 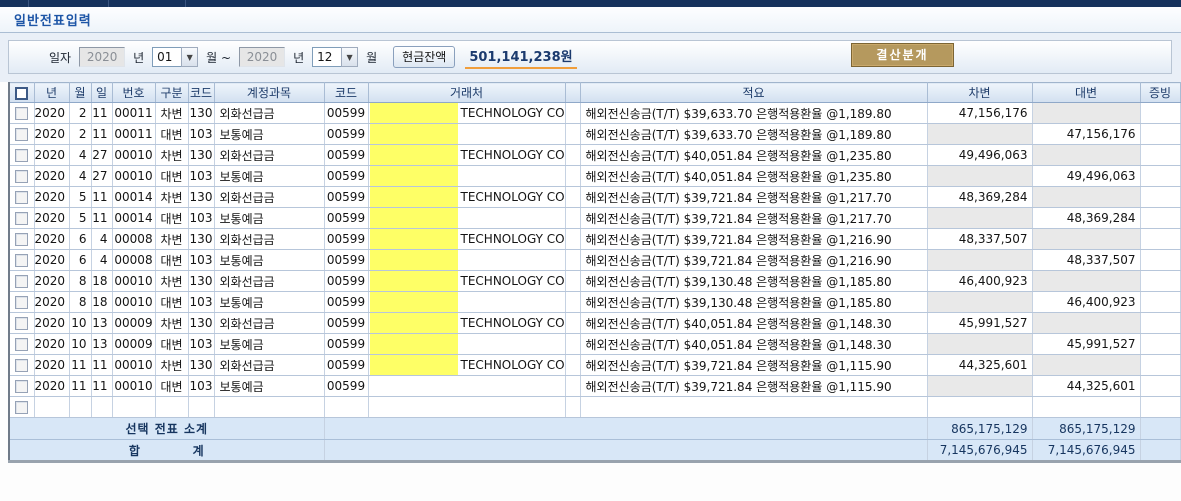 I want to click on cell-no: 00010, so click(x=134, y=155).